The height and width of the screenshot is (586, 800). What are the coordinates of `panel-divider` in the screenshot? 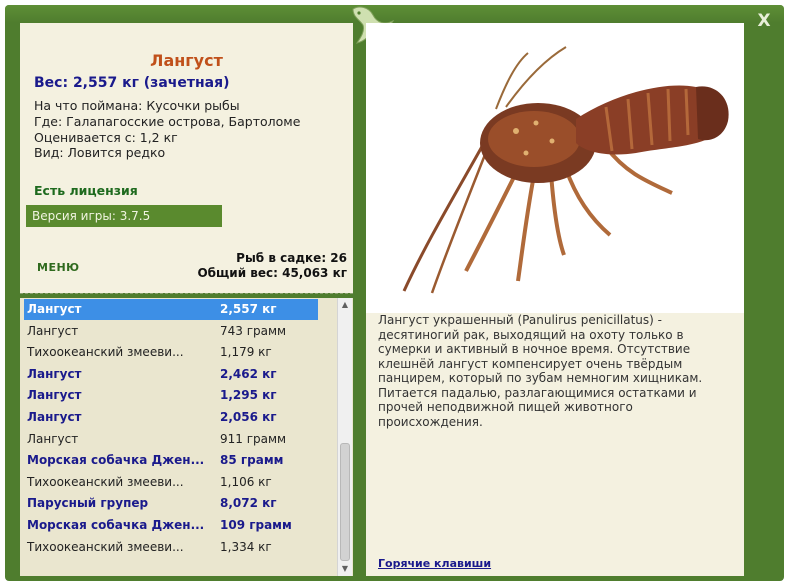 It's located at (186, 294).